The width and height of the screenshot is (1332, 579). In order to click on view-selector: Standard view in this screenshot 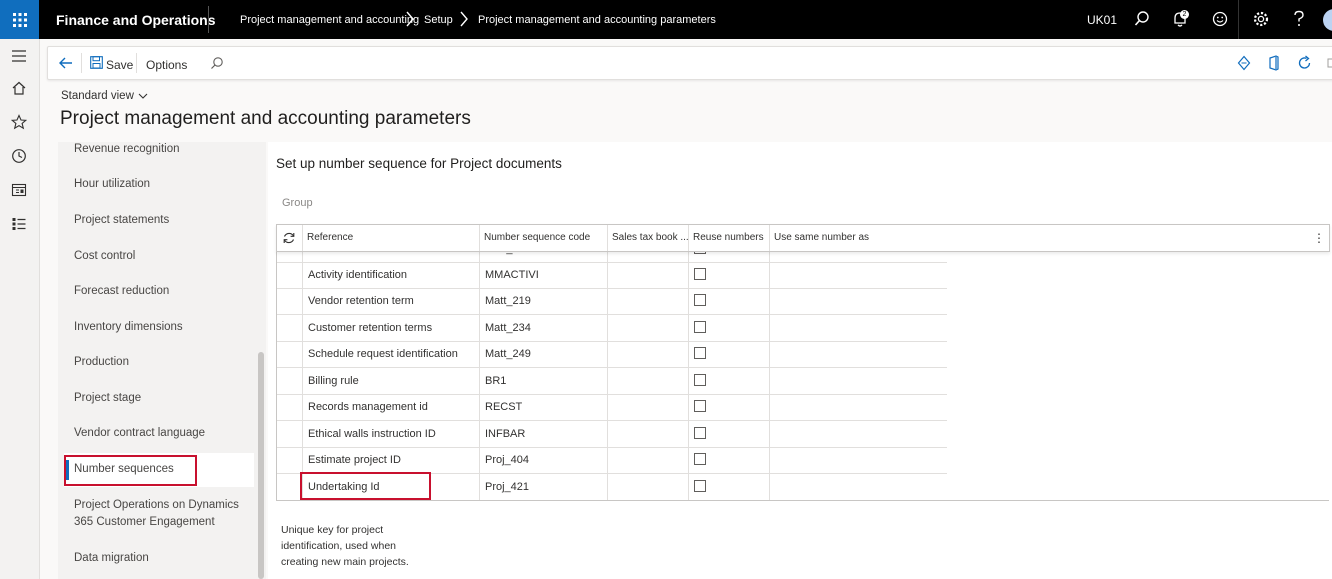, I will do `click(104, 96)`.